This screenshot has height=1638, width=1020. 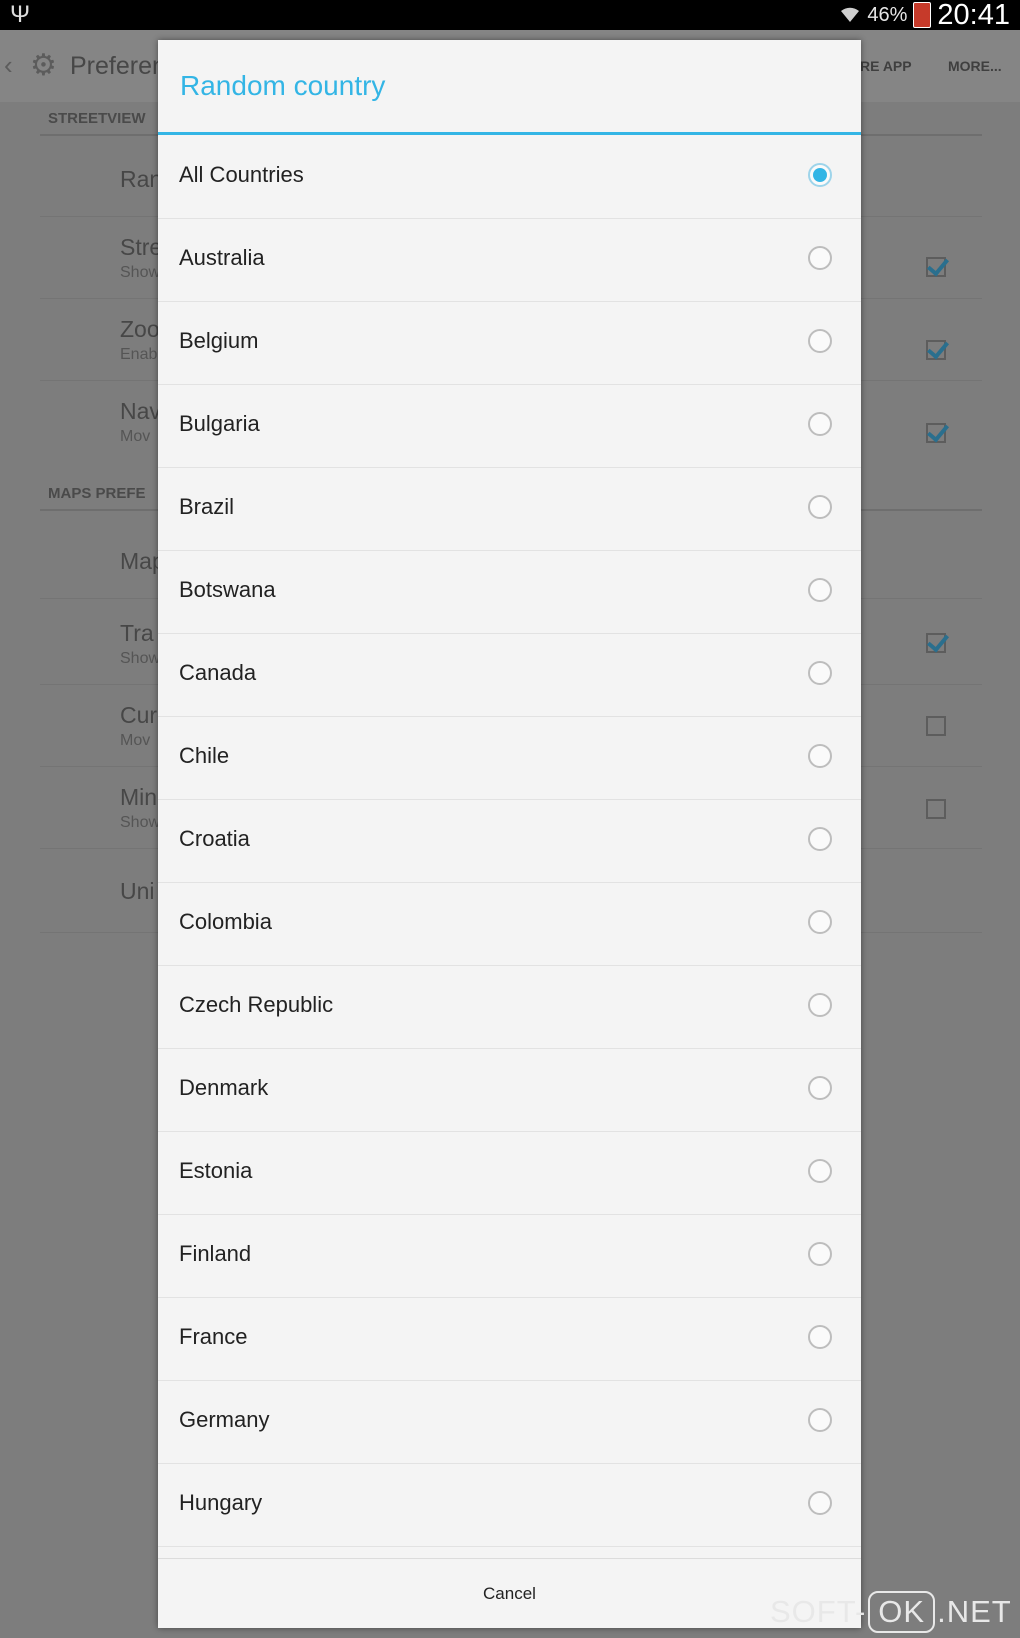 I want to click on country-option-label: Brazil, so click(x=207, y=506).